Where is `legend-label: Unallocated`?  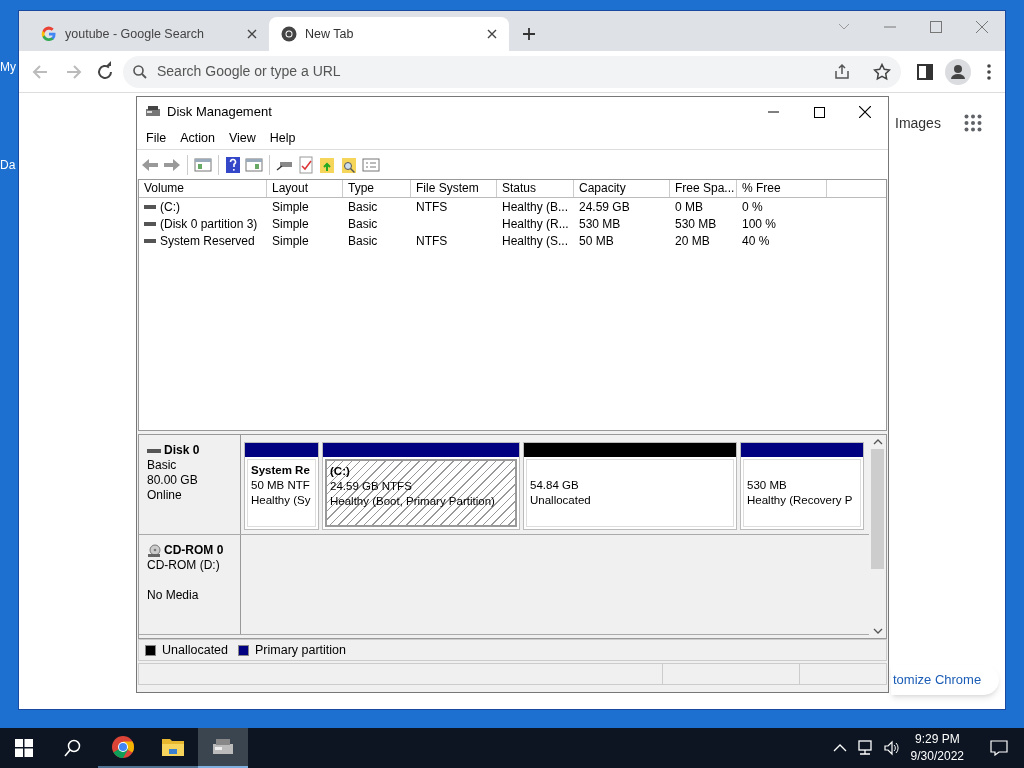 legend-label: Unallocated is located at coordinates (195, 650).